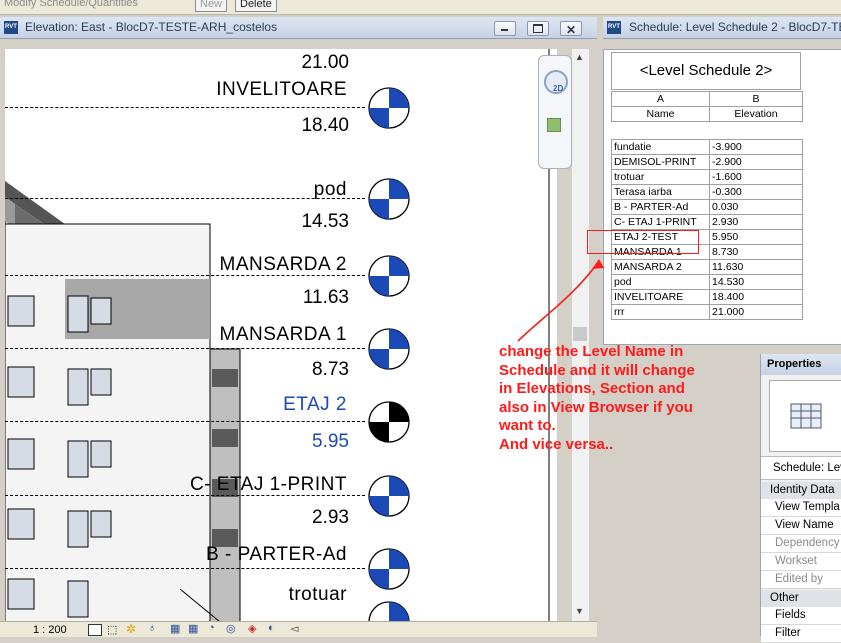 Image resolution: width=841 pixels, height=643 pixels. Describe the element at coordinates (50, 630) in the screenshot. I see `scale-label: 1 : 200` at that location.